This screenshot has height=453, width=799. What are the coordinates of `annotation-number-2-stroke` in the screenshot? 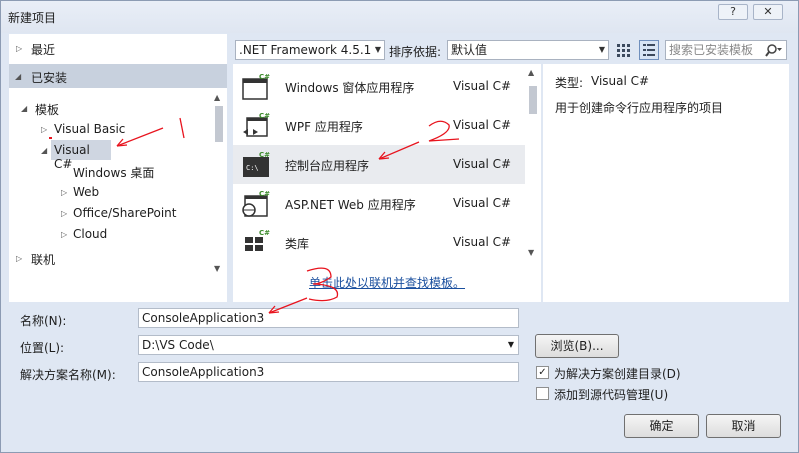 It's located at (444, 131).